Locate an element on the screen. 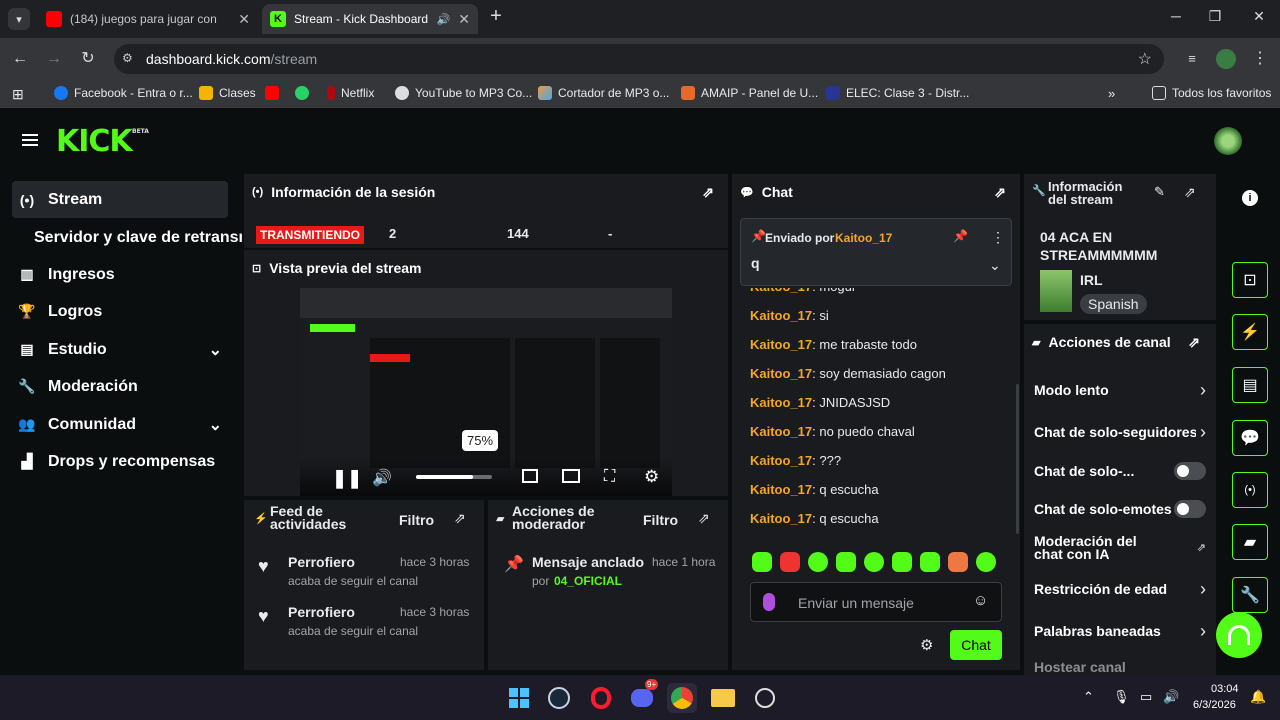  mod-username: 04_OFICIAL is located at coordinates (588, 581).